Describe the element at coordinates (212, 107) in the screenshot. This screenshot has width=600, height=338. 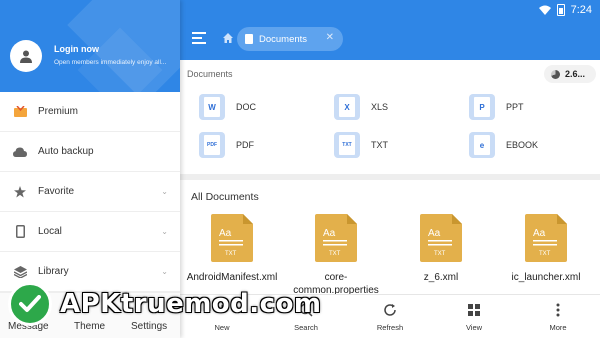
I see `doc-icon: W` at that location.